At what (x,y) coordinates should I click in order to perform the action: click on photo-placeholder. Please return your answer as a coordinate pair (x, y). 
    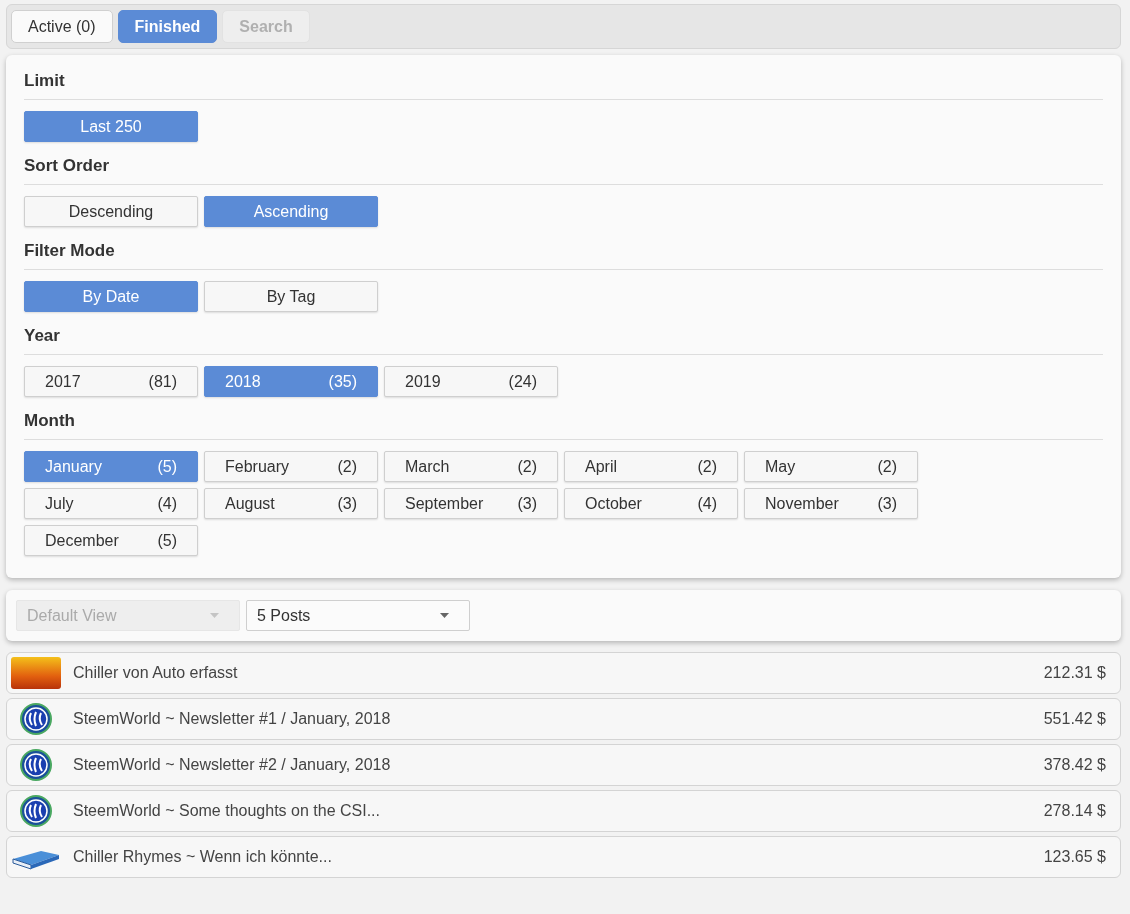
    Looking at the image, I should click on (36, 673).